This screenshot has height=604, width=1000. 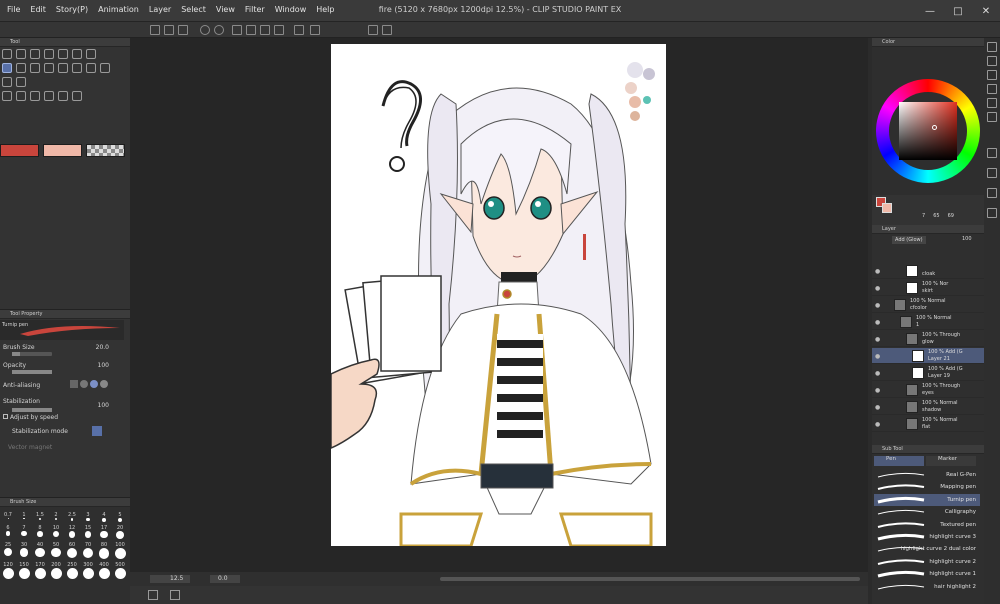 What do you see at coordinates (104, 384) in the screenshot?
I see `aa-strong-icon` at bounding box center [104, 384].